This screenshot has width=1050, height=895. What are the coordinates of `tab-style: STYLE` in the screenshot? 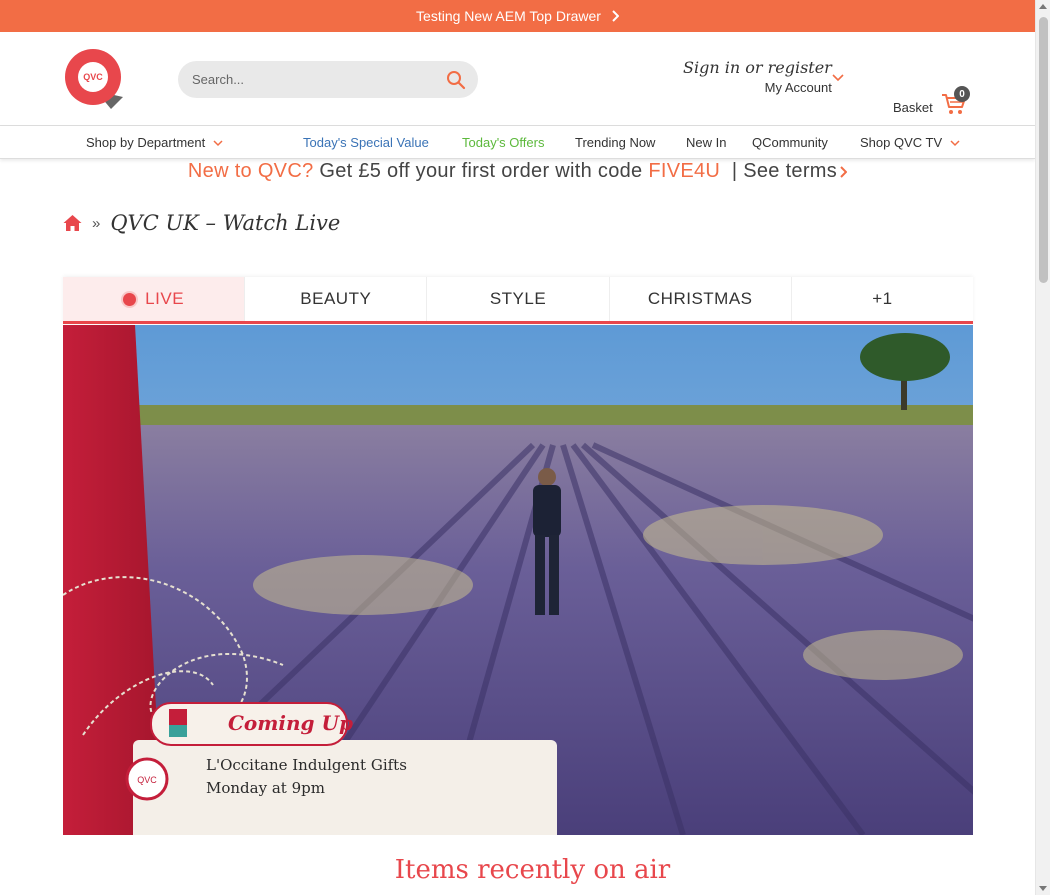 It's located at (518, 299).